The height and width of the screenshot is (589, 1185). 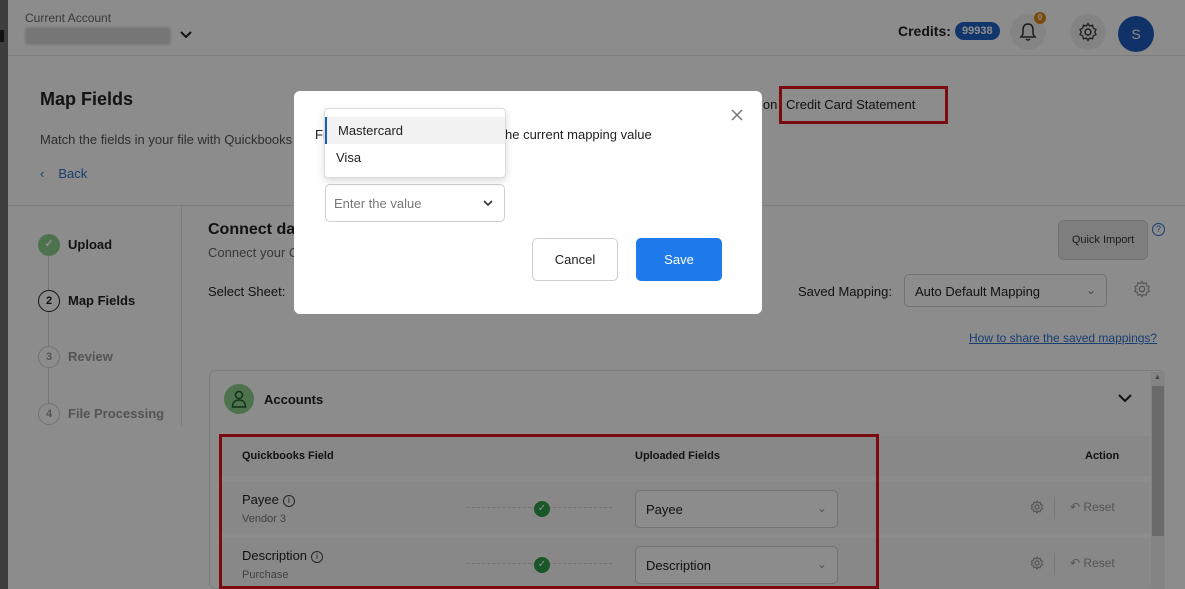 What do you see at coordinates (415, 130) in the screenshot?
I see `dropdown-option-mastercard: Mastercard` at bounding box center [415, 130].